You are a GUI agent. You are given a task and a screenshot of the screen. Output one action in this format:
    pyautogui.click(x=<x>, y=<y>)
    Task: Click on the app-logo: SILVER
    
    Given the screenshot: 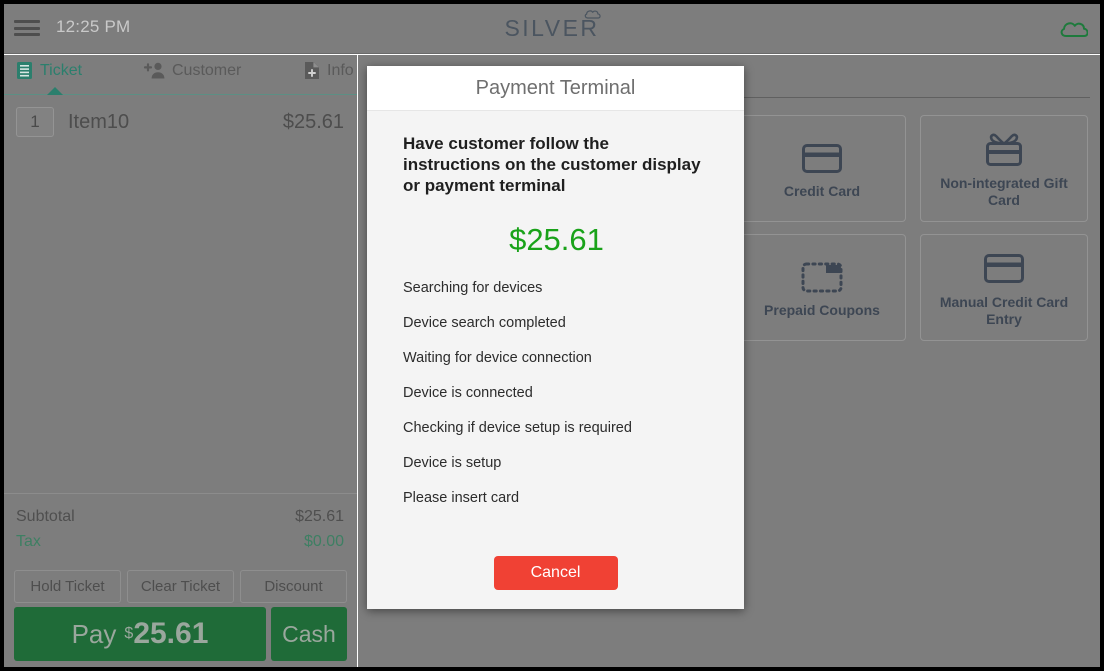 What is the action you would take?
    pyautogui.click(x=552, y=27)
    